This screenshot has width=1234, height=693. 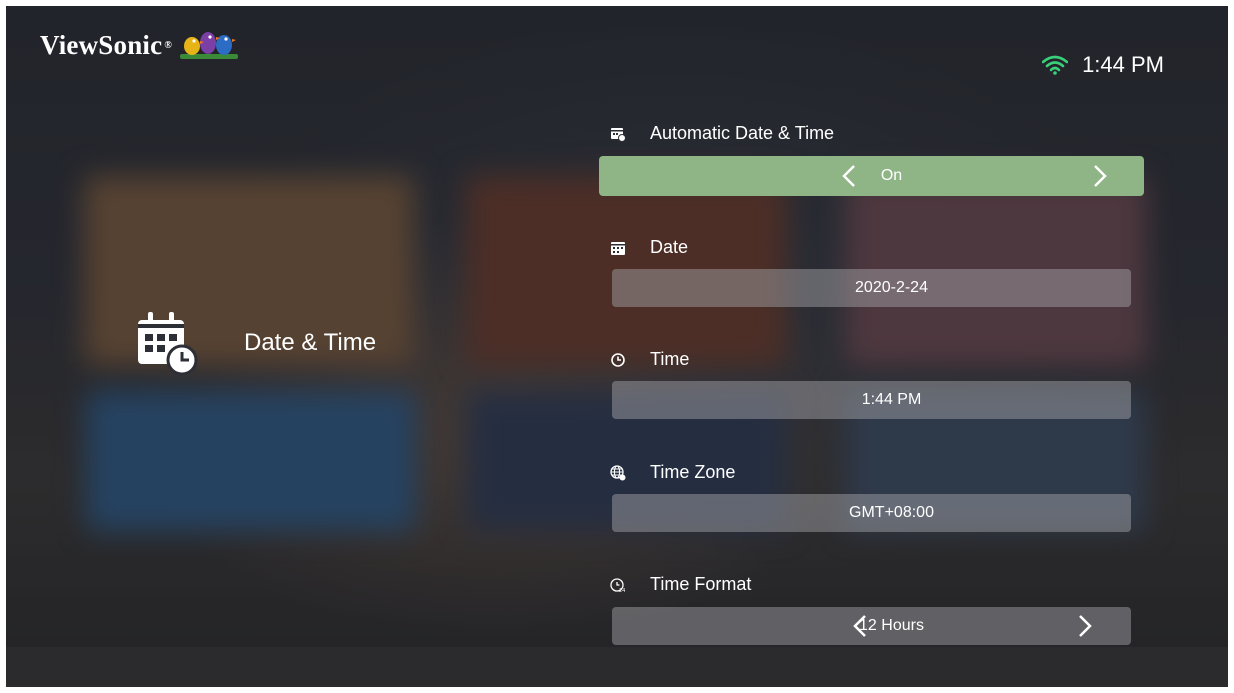 What do you see at coordinates (693, 472) in the screenshot?
I see `setting-label: Time Zone` at bounding box center [693, 472].